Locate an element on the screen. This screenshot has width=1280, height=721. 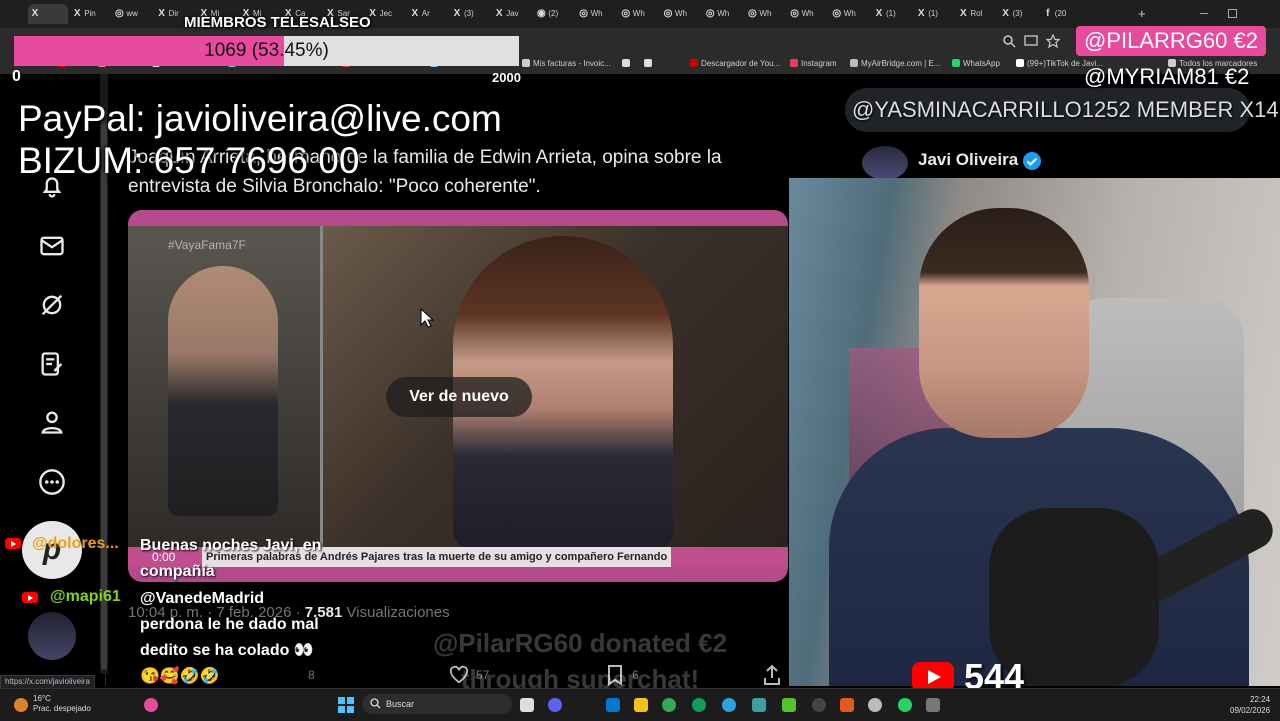
taskbar-search-label: Buscar is located at coordinates (400, 704).